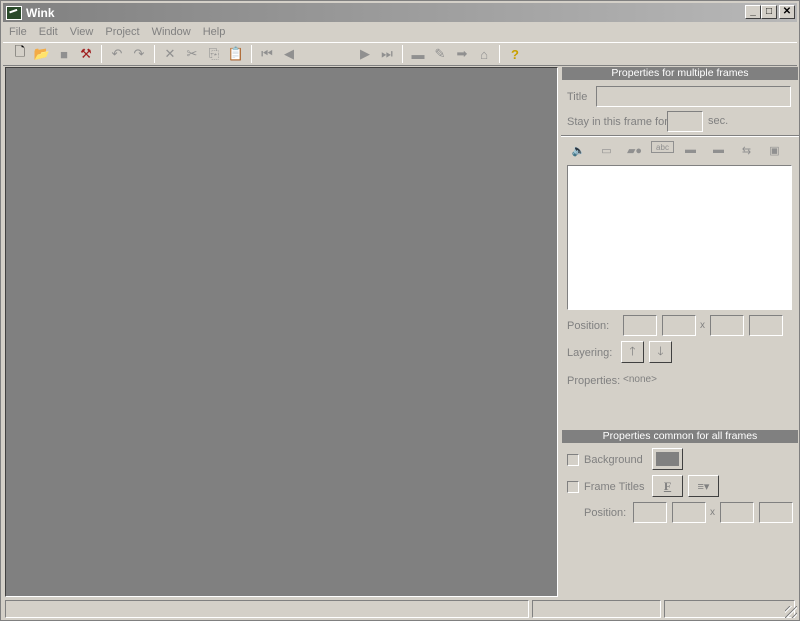 The height and width of the screenshot is (621, 800). What do you see at coordinates (588, 326) in the screenshot?
I see `position-label: Position:` at bounding box center [588, 326].